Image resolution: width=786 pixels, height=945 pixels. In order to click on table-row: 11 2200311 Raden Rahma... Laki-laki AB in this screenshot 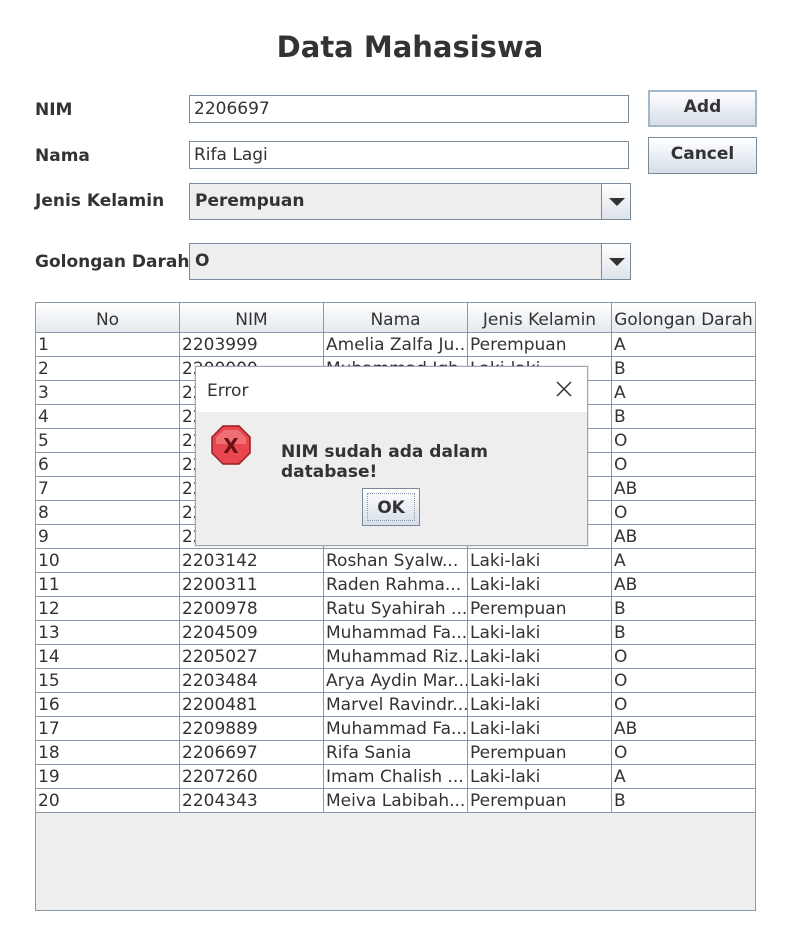, I will do `click(395, 585)`.